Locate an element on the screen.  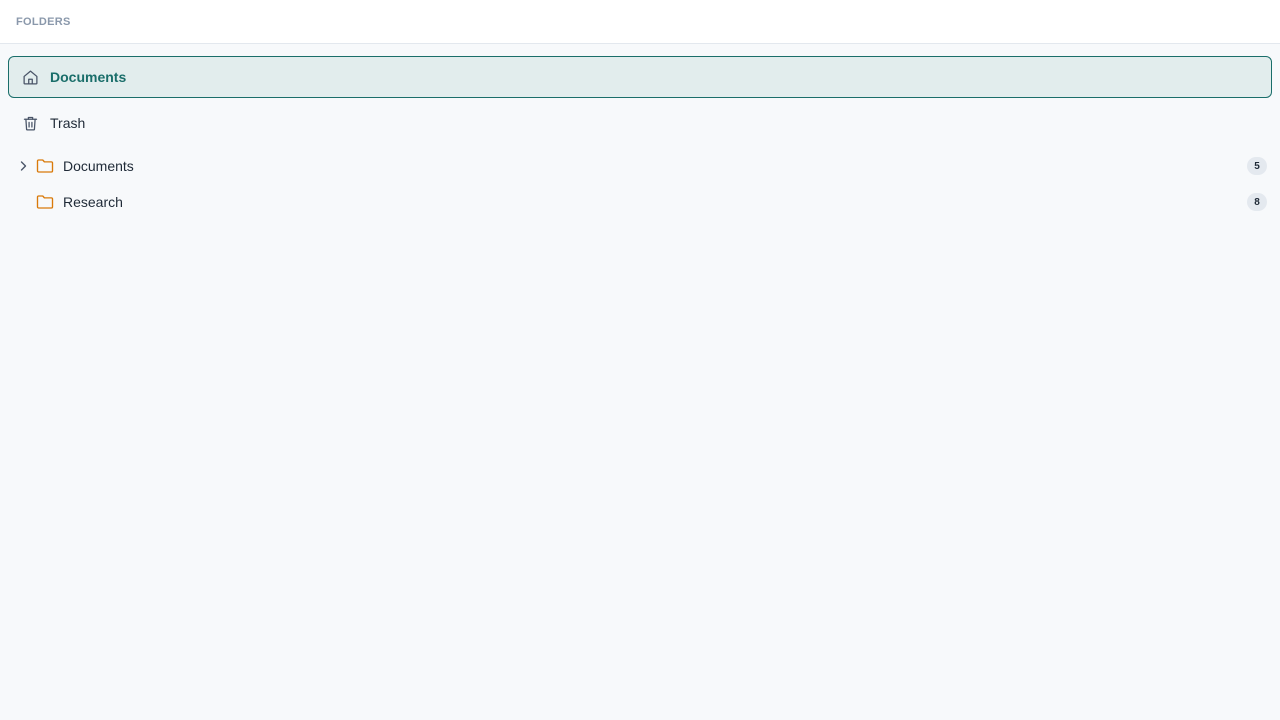
count-badge: 5 is located at coordinates (1257, 166).